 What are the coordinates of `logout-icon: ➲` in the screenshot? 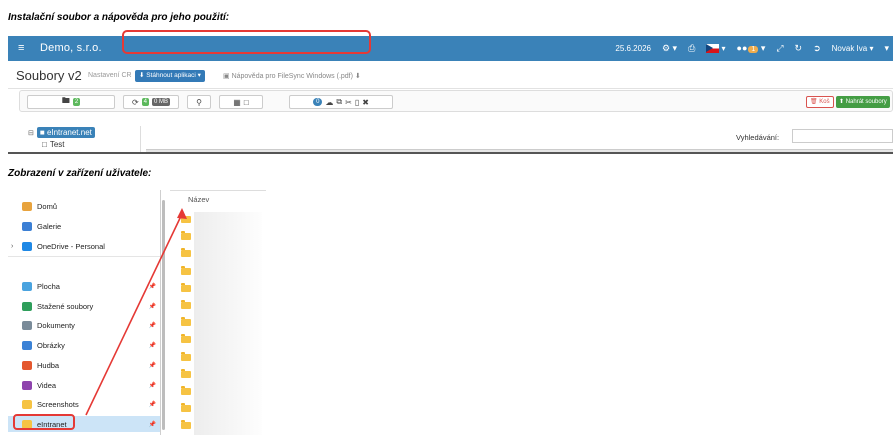 It's located at (817, 48).